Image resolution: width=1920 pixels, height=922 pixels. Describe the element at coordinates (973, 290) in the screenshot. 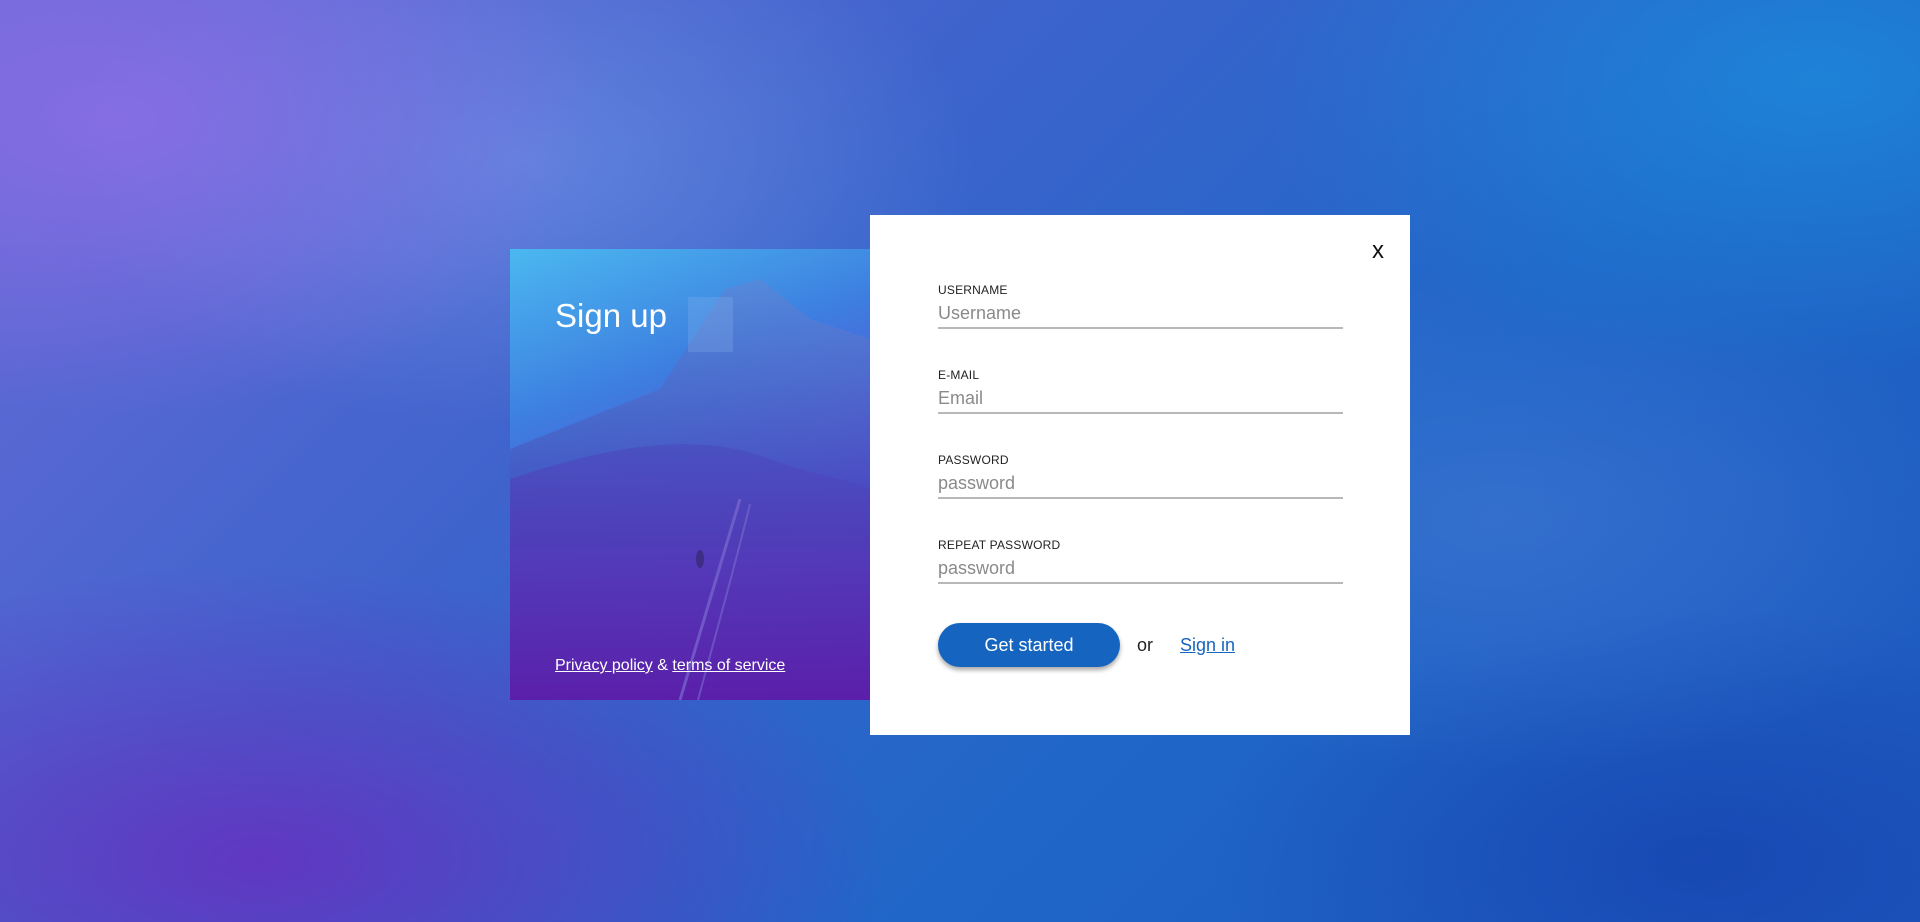

I see `username-label: USERNAME` at that location.